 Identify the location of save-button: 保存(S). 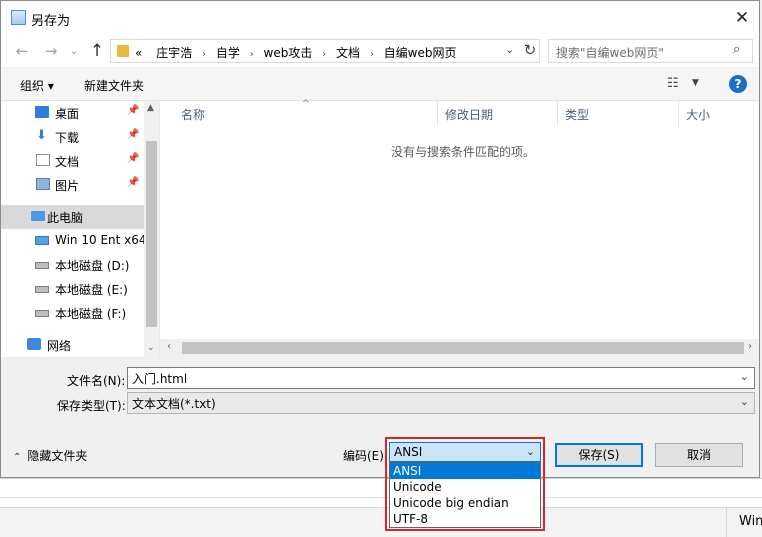
(599, 455).